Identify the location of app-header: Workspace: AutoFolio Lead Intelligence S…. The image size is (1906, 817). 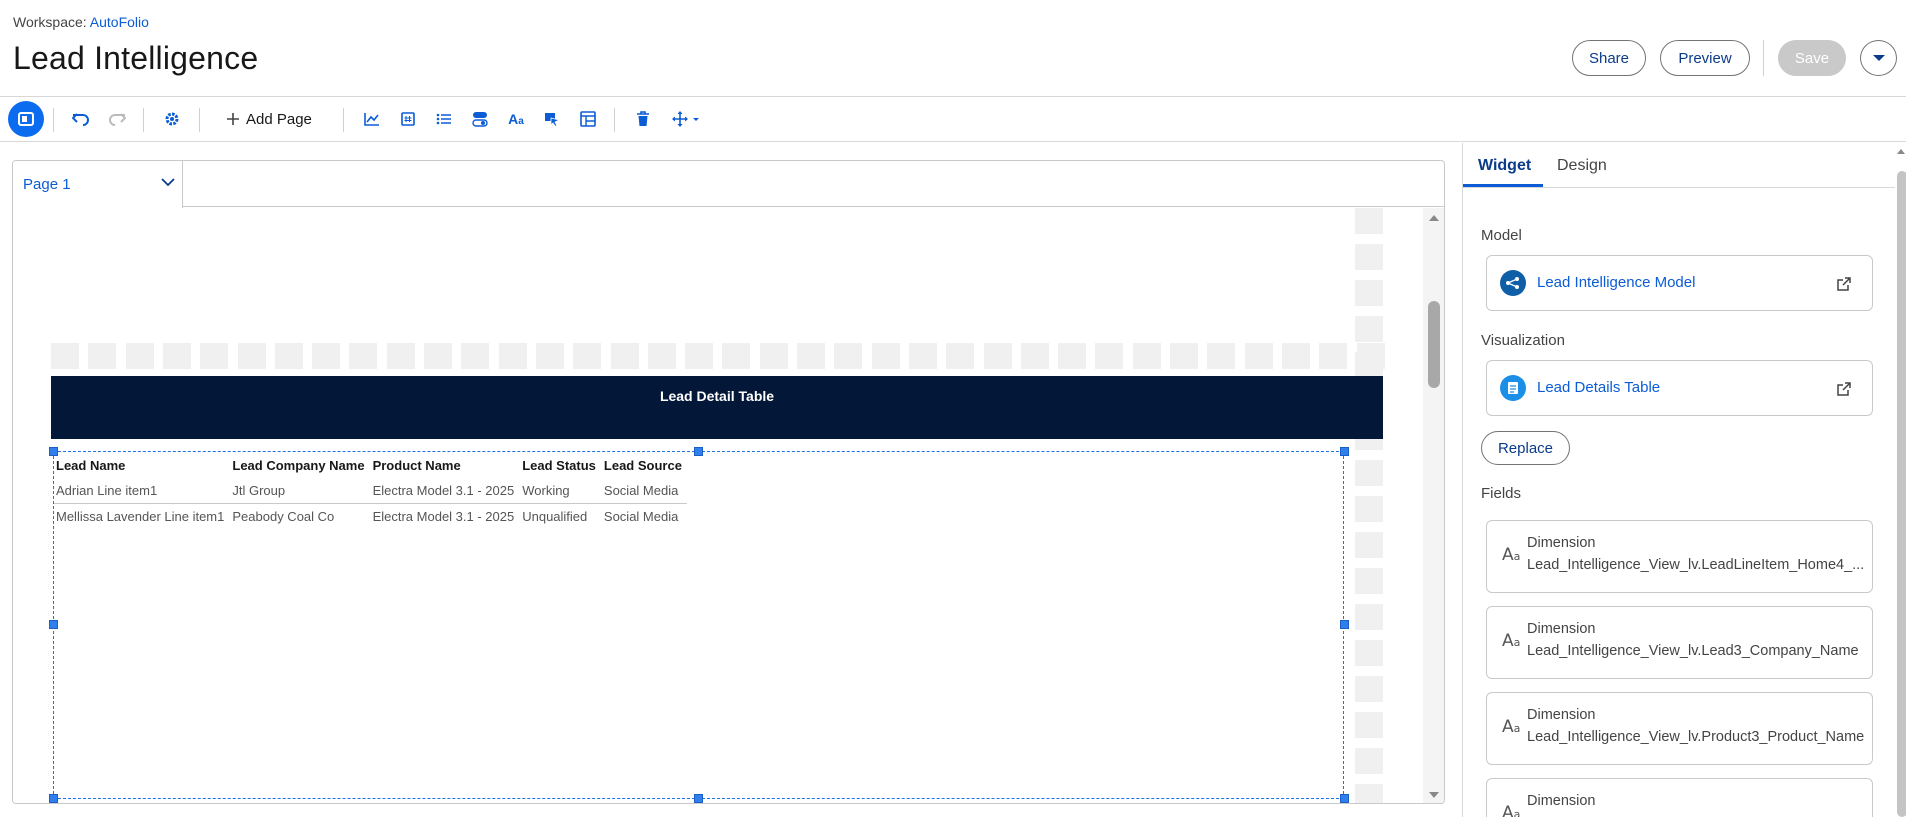
(953, 48).